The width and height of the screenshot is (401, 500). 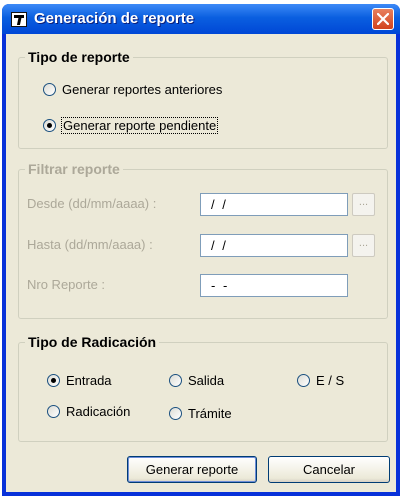 I want to click on window-title: Generación de reporte, so click(x=114, y=18).